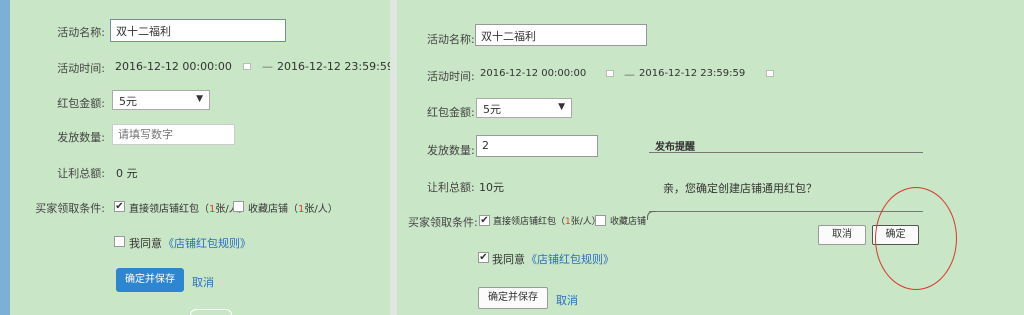 The width and height of the screenshot is (1024, 315). What do you see at coordinates (451, 112) in the screenshot?
I see `r-amount-label: 红包金额:` at bounding box center [451, 112].